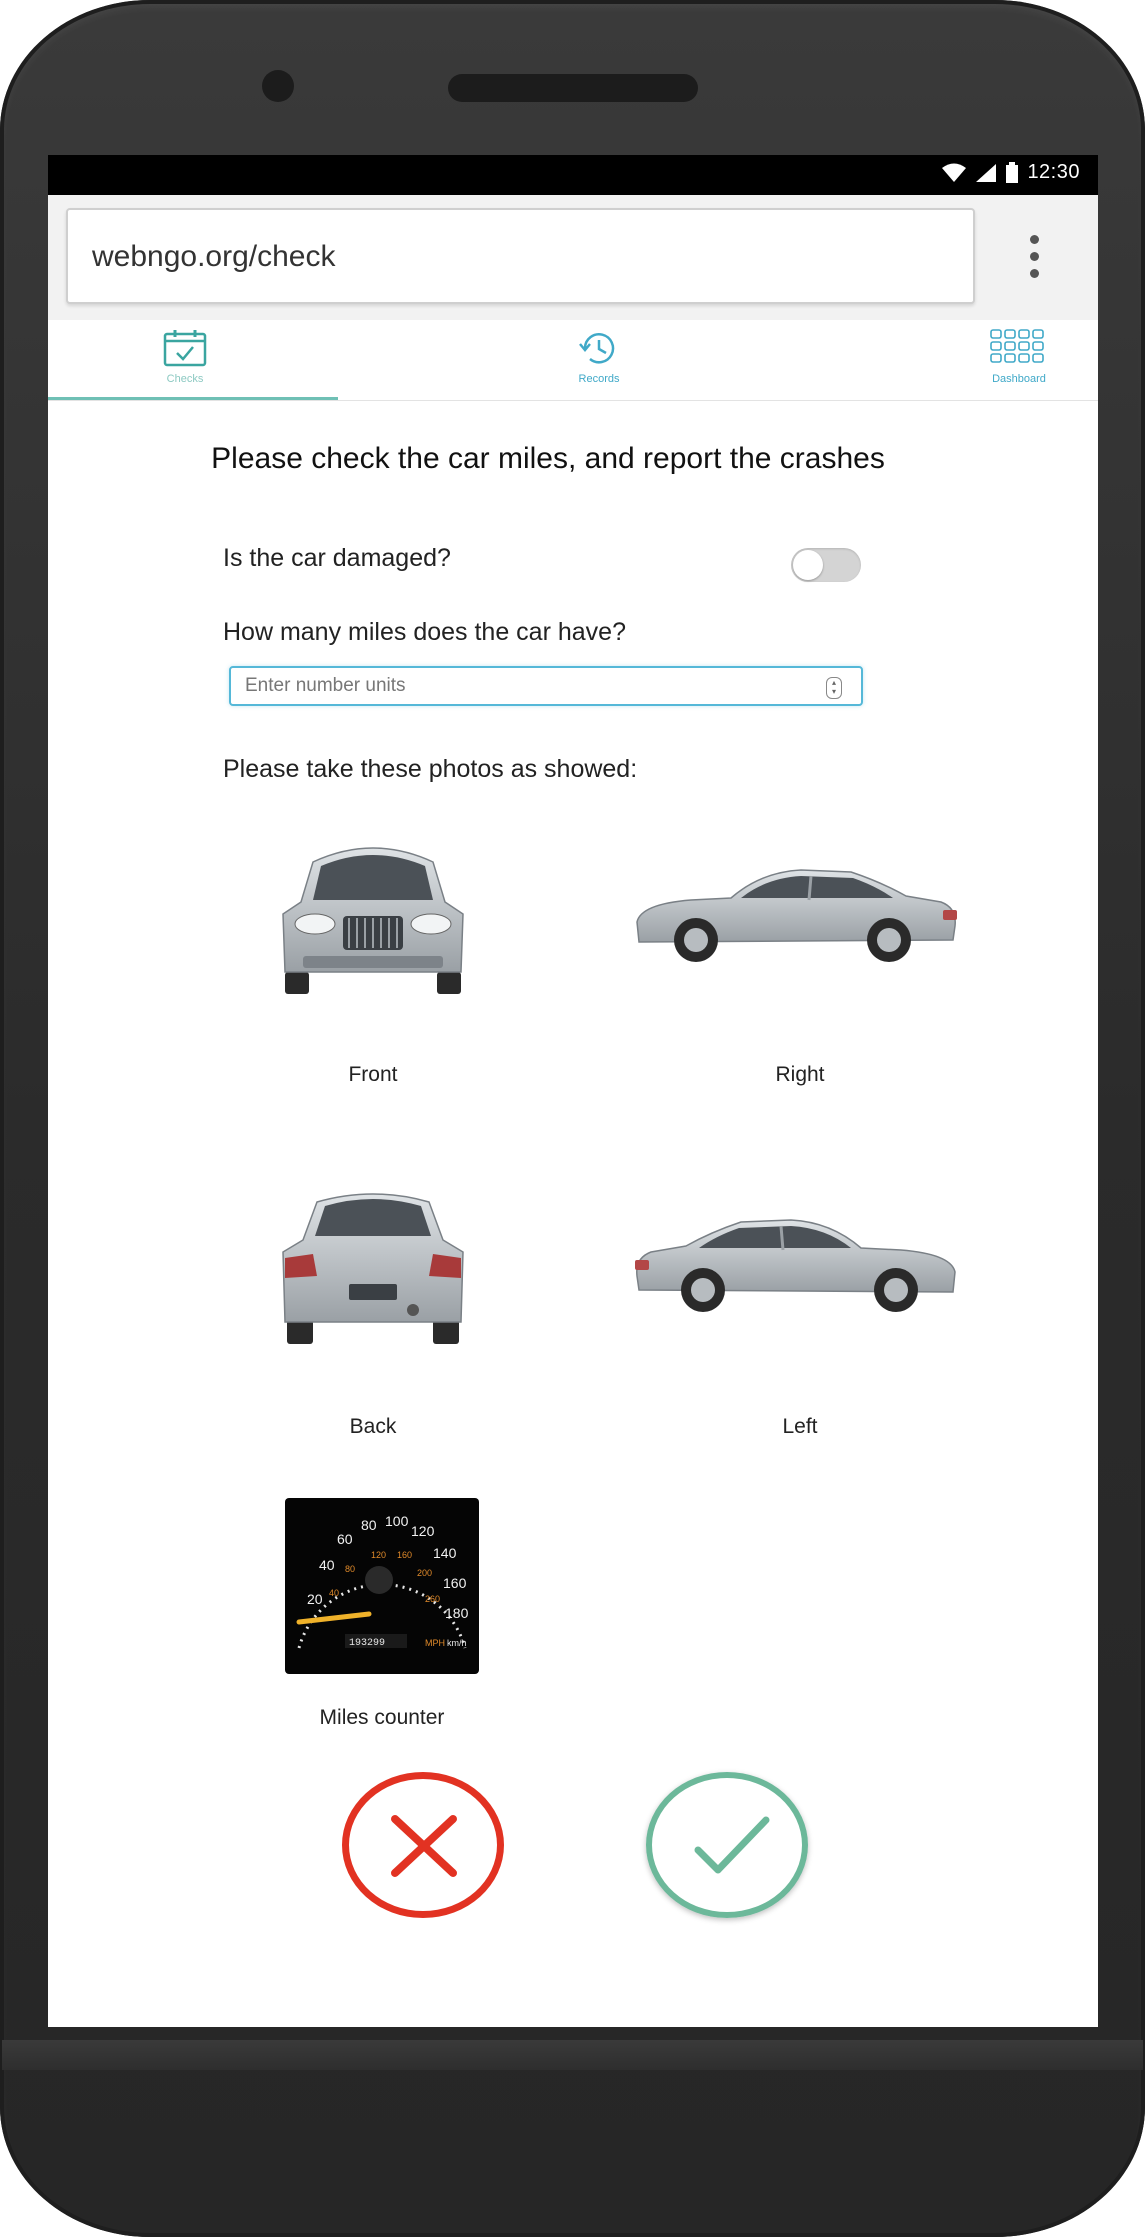 This screenshot has height=2237, width=1145. What do you see at coordinates (435, 1643) in the screenshot?
I see `svg-text: MPH` at bounding box center [435, 1643].